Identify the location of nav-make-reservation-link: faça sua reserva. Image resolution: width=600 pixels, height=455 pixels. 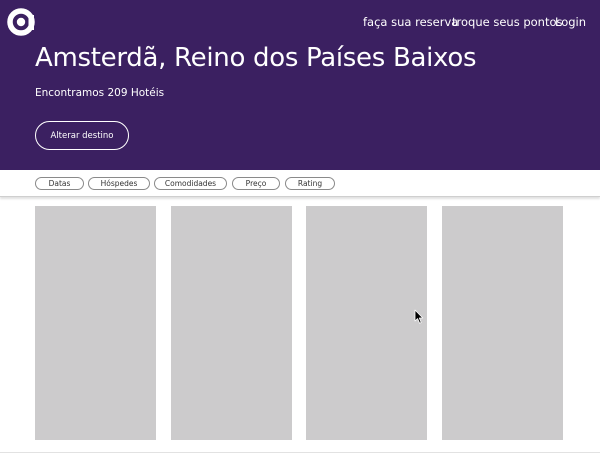
(410, 22).